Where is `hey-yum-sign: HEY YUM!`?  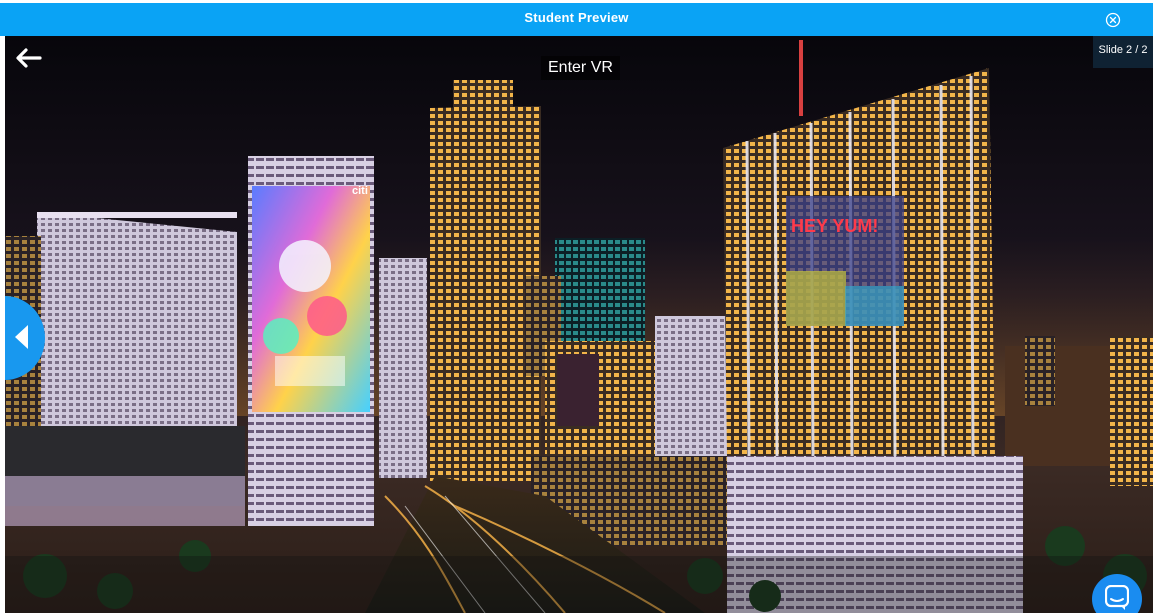 hey-yum-sign: HEY YUM! is located at coordinates (834, 226).